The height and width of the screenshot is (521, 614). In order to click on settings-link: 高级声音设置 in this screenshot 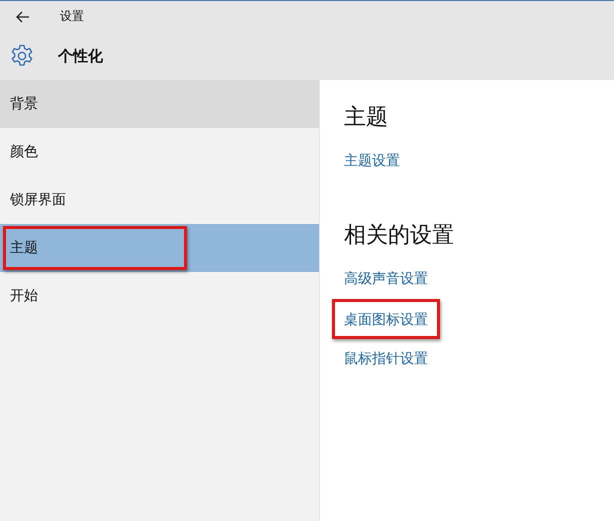, I will do `click(386, 279)`.